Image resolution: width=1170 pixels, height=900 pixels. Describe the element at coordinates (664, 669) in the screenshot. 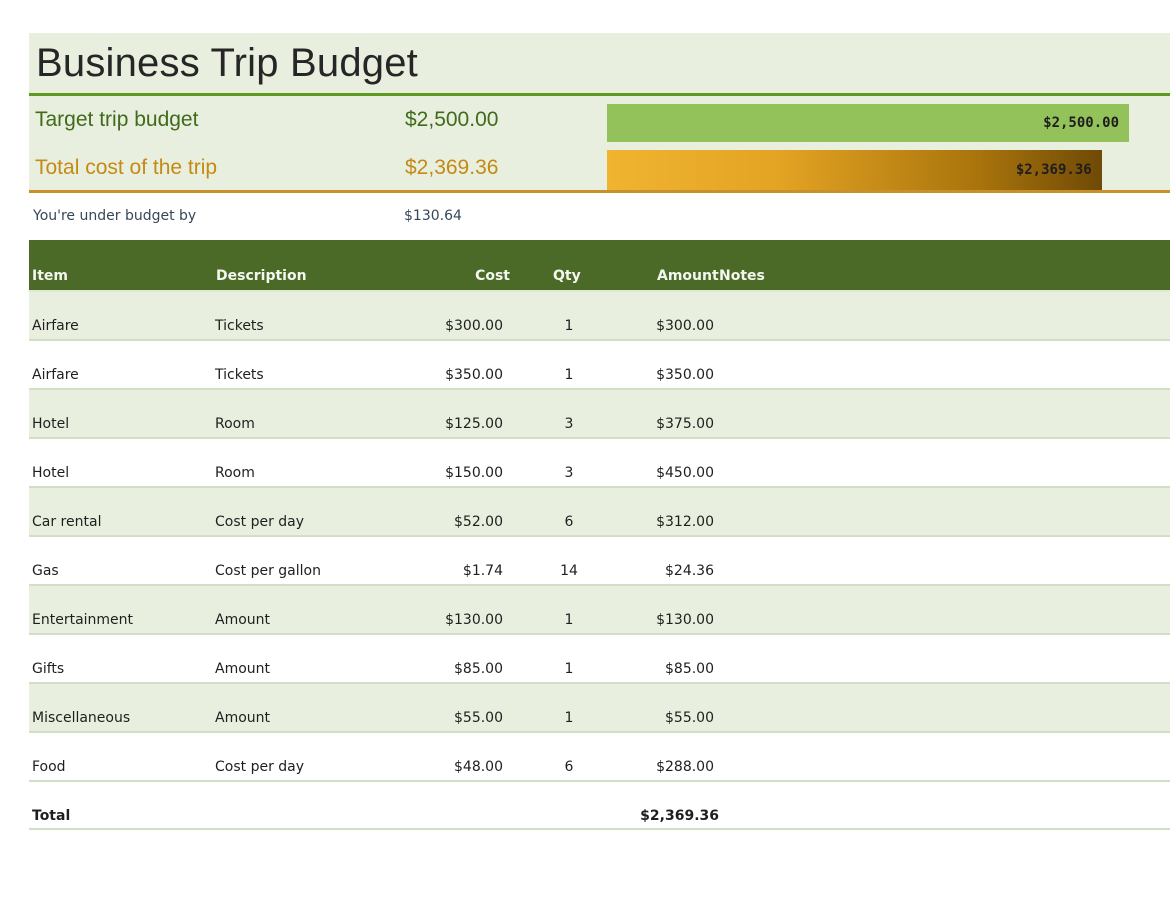

I see `cell-amount: $85.00` at that location.